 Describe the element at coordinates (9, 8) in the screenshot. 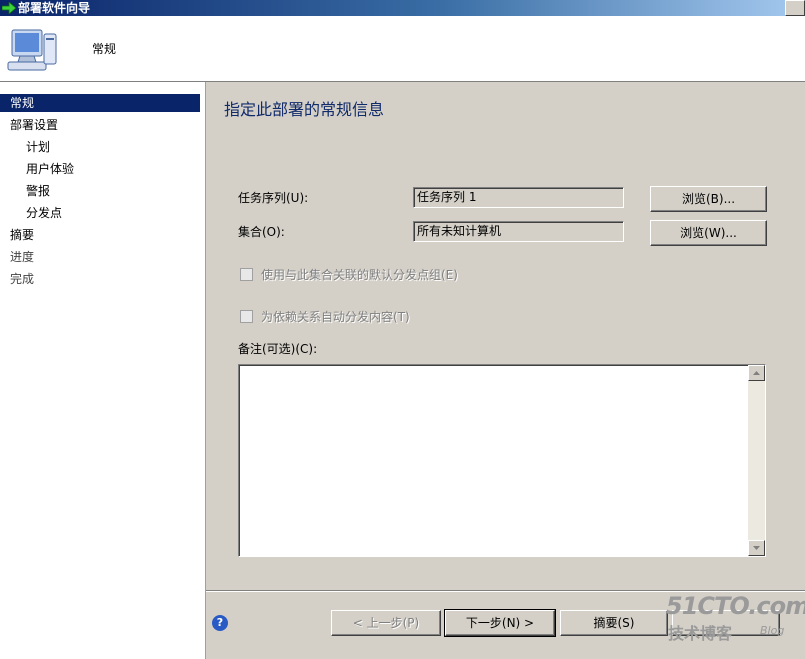

I see `arrow-right-icon` at that location.